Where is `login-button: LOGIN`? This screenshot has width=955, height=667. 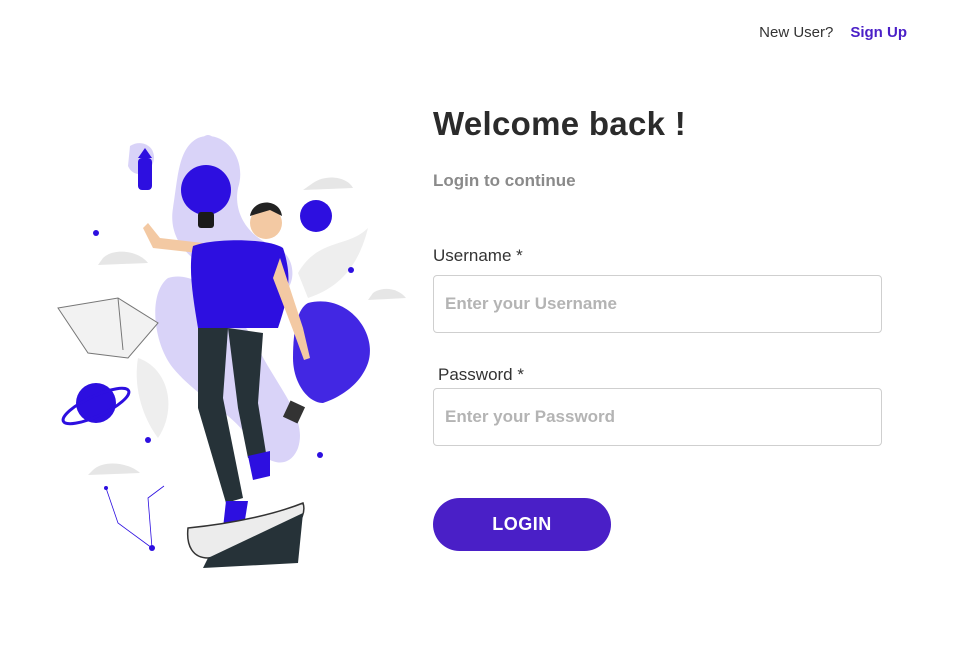
login-button: LOGIN is located at coordinates (522, 524).